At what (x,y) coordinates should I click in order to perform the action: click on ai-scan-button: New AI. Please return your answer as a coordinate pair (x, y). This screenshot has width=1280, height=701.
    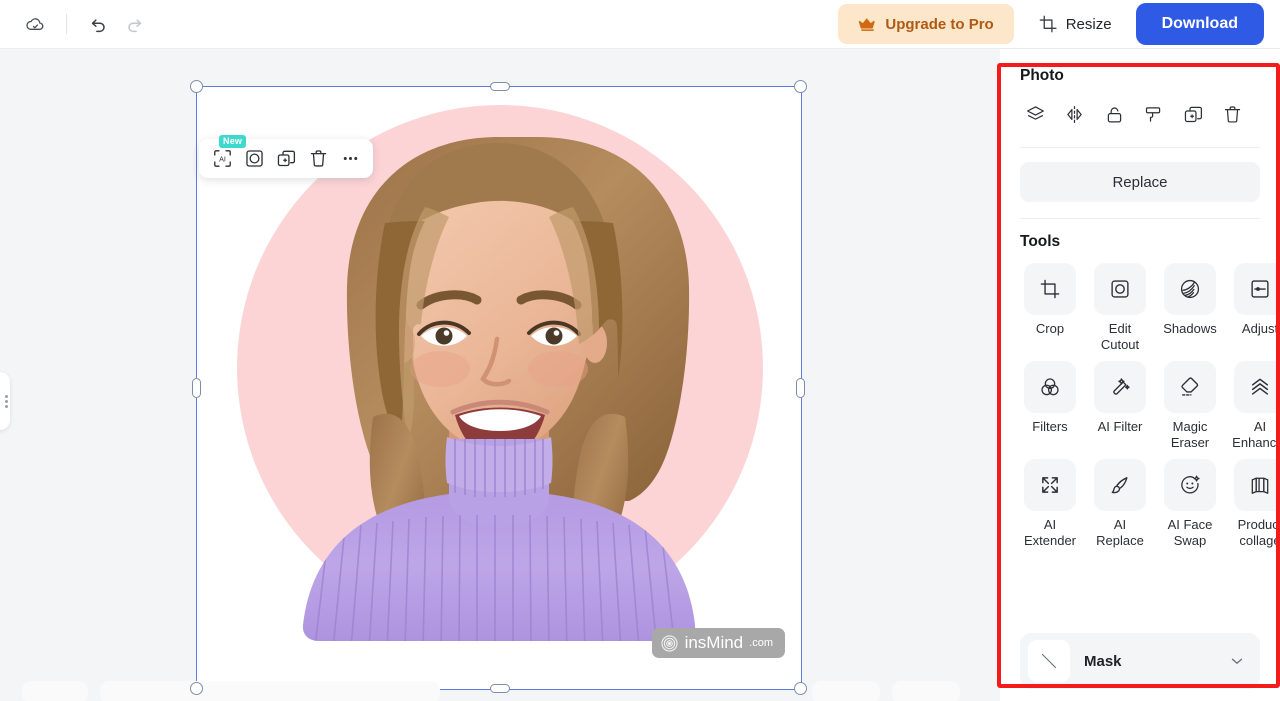
    Looking at the image, I should click on (227, 154).